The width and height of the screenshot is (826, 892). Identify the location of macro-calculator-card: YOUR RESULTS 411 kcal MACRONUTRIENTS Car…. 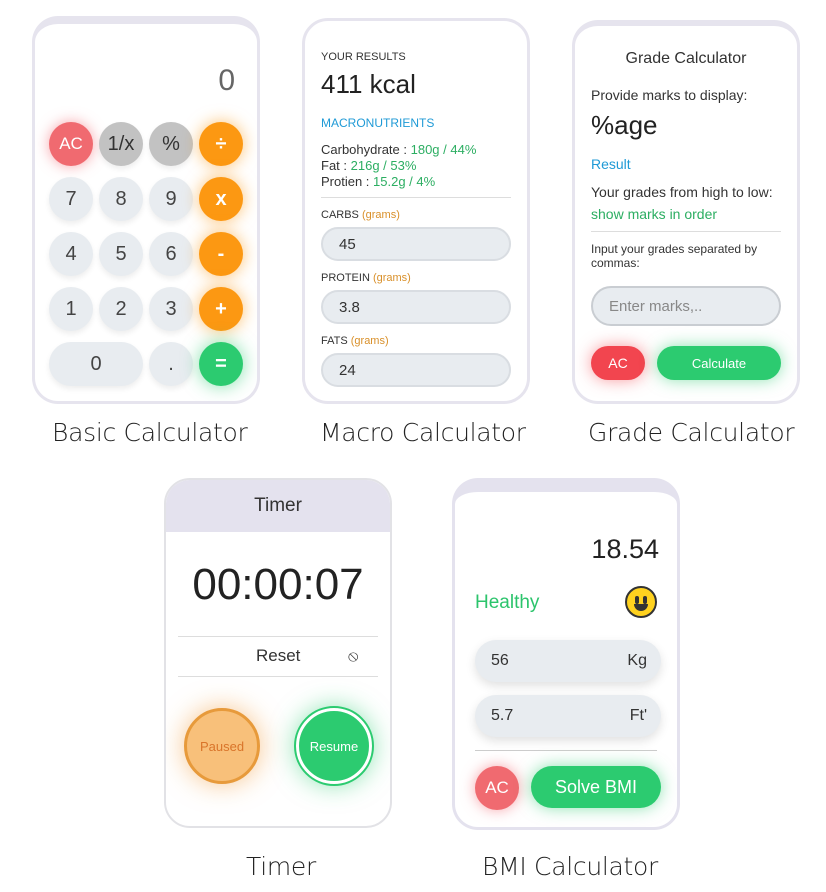
(416, 211).